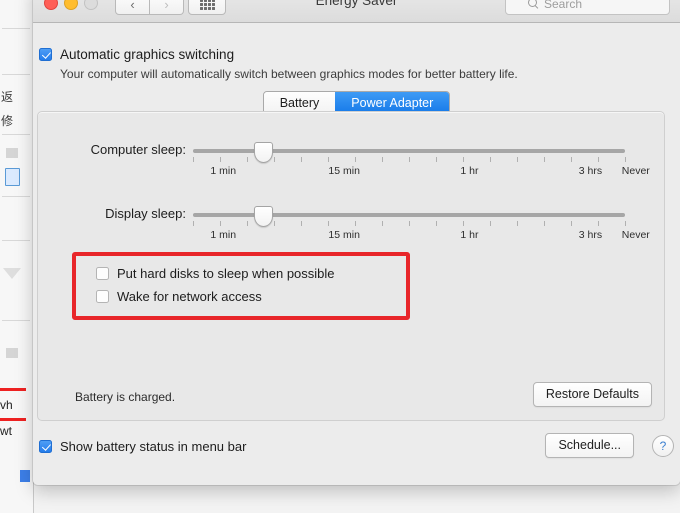 The image size is (680, 513). I want to click on display-sleep-label: Display sleep:, so click(145, 213).